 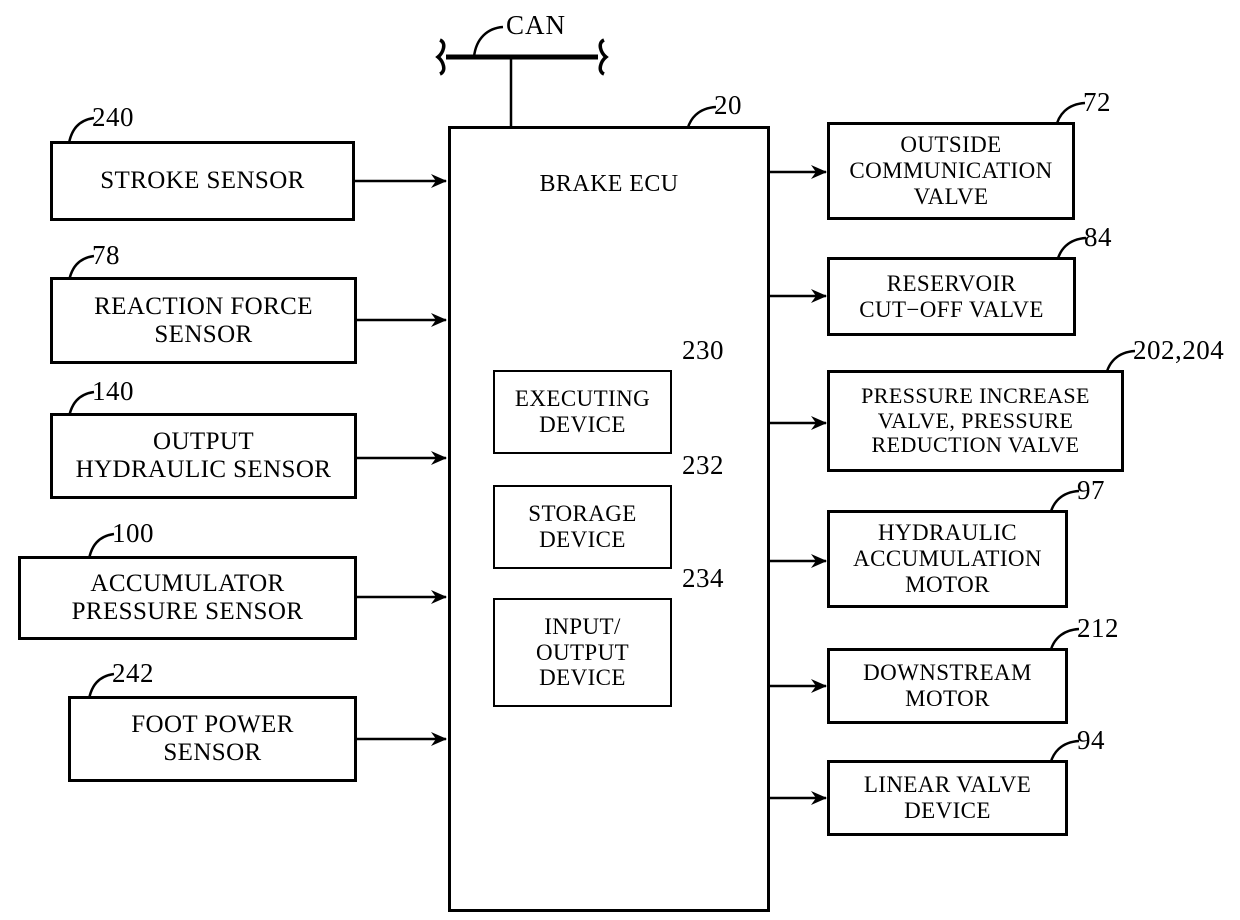 What do you see at coordinates (1091, 740) in the screenshot?
I see `ref-number-linear-valve-device: 94` at bounding box center [1091, 740].